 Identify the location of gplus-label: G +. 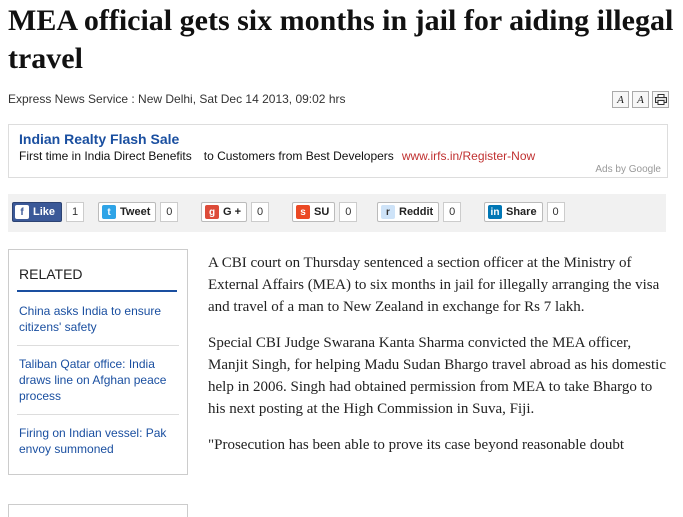
(232, 212).